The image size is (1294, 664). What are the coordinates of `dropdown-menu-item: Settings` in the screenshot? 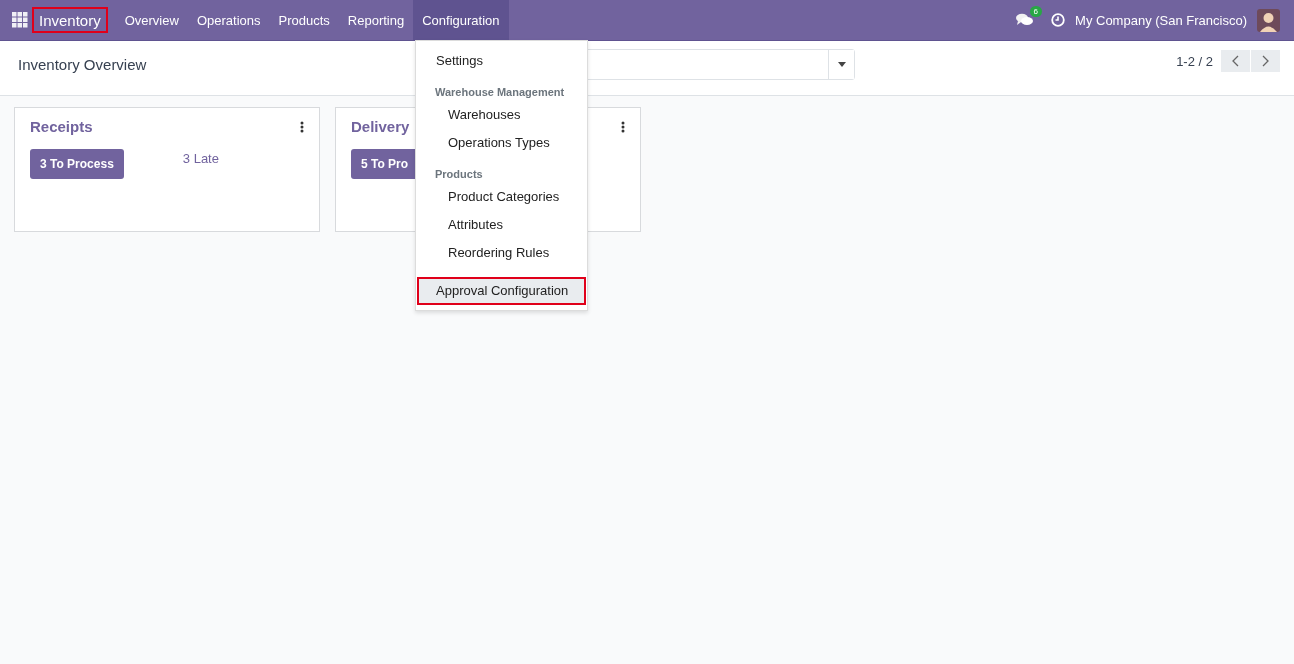 It's located at (501, 61).